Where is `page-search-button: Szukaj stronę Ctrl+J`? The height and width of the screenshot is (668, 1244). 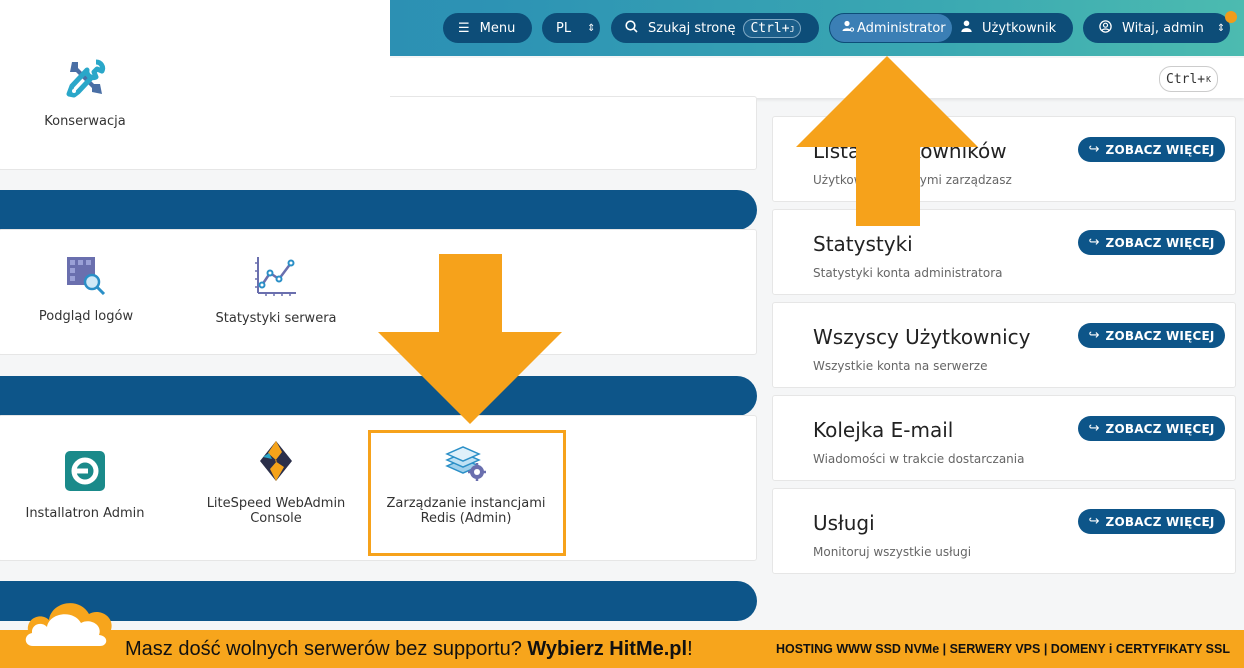 page-search-button: Szukaj stronę Ctrl+J is located at coordinates (715, 28).